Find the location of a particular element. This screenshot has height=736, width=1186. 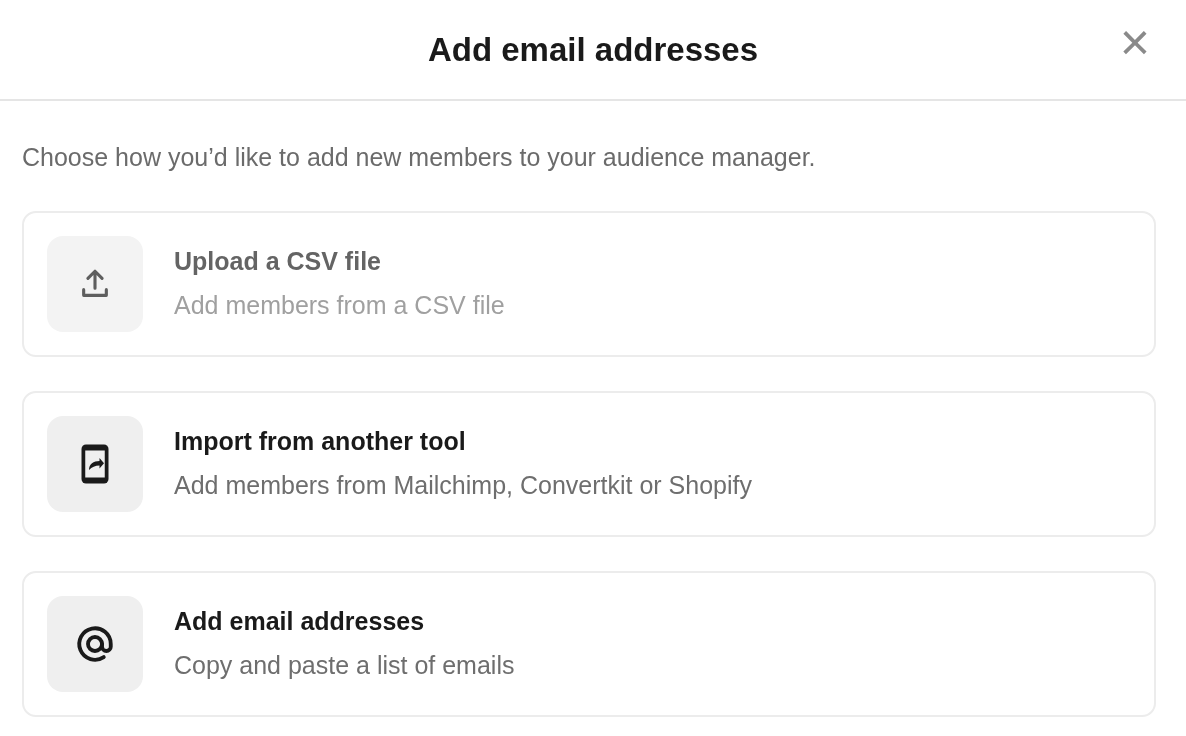

intro-text: Choose how you’d like to add new members to your audience manager. is located at coordinates (419, 157).